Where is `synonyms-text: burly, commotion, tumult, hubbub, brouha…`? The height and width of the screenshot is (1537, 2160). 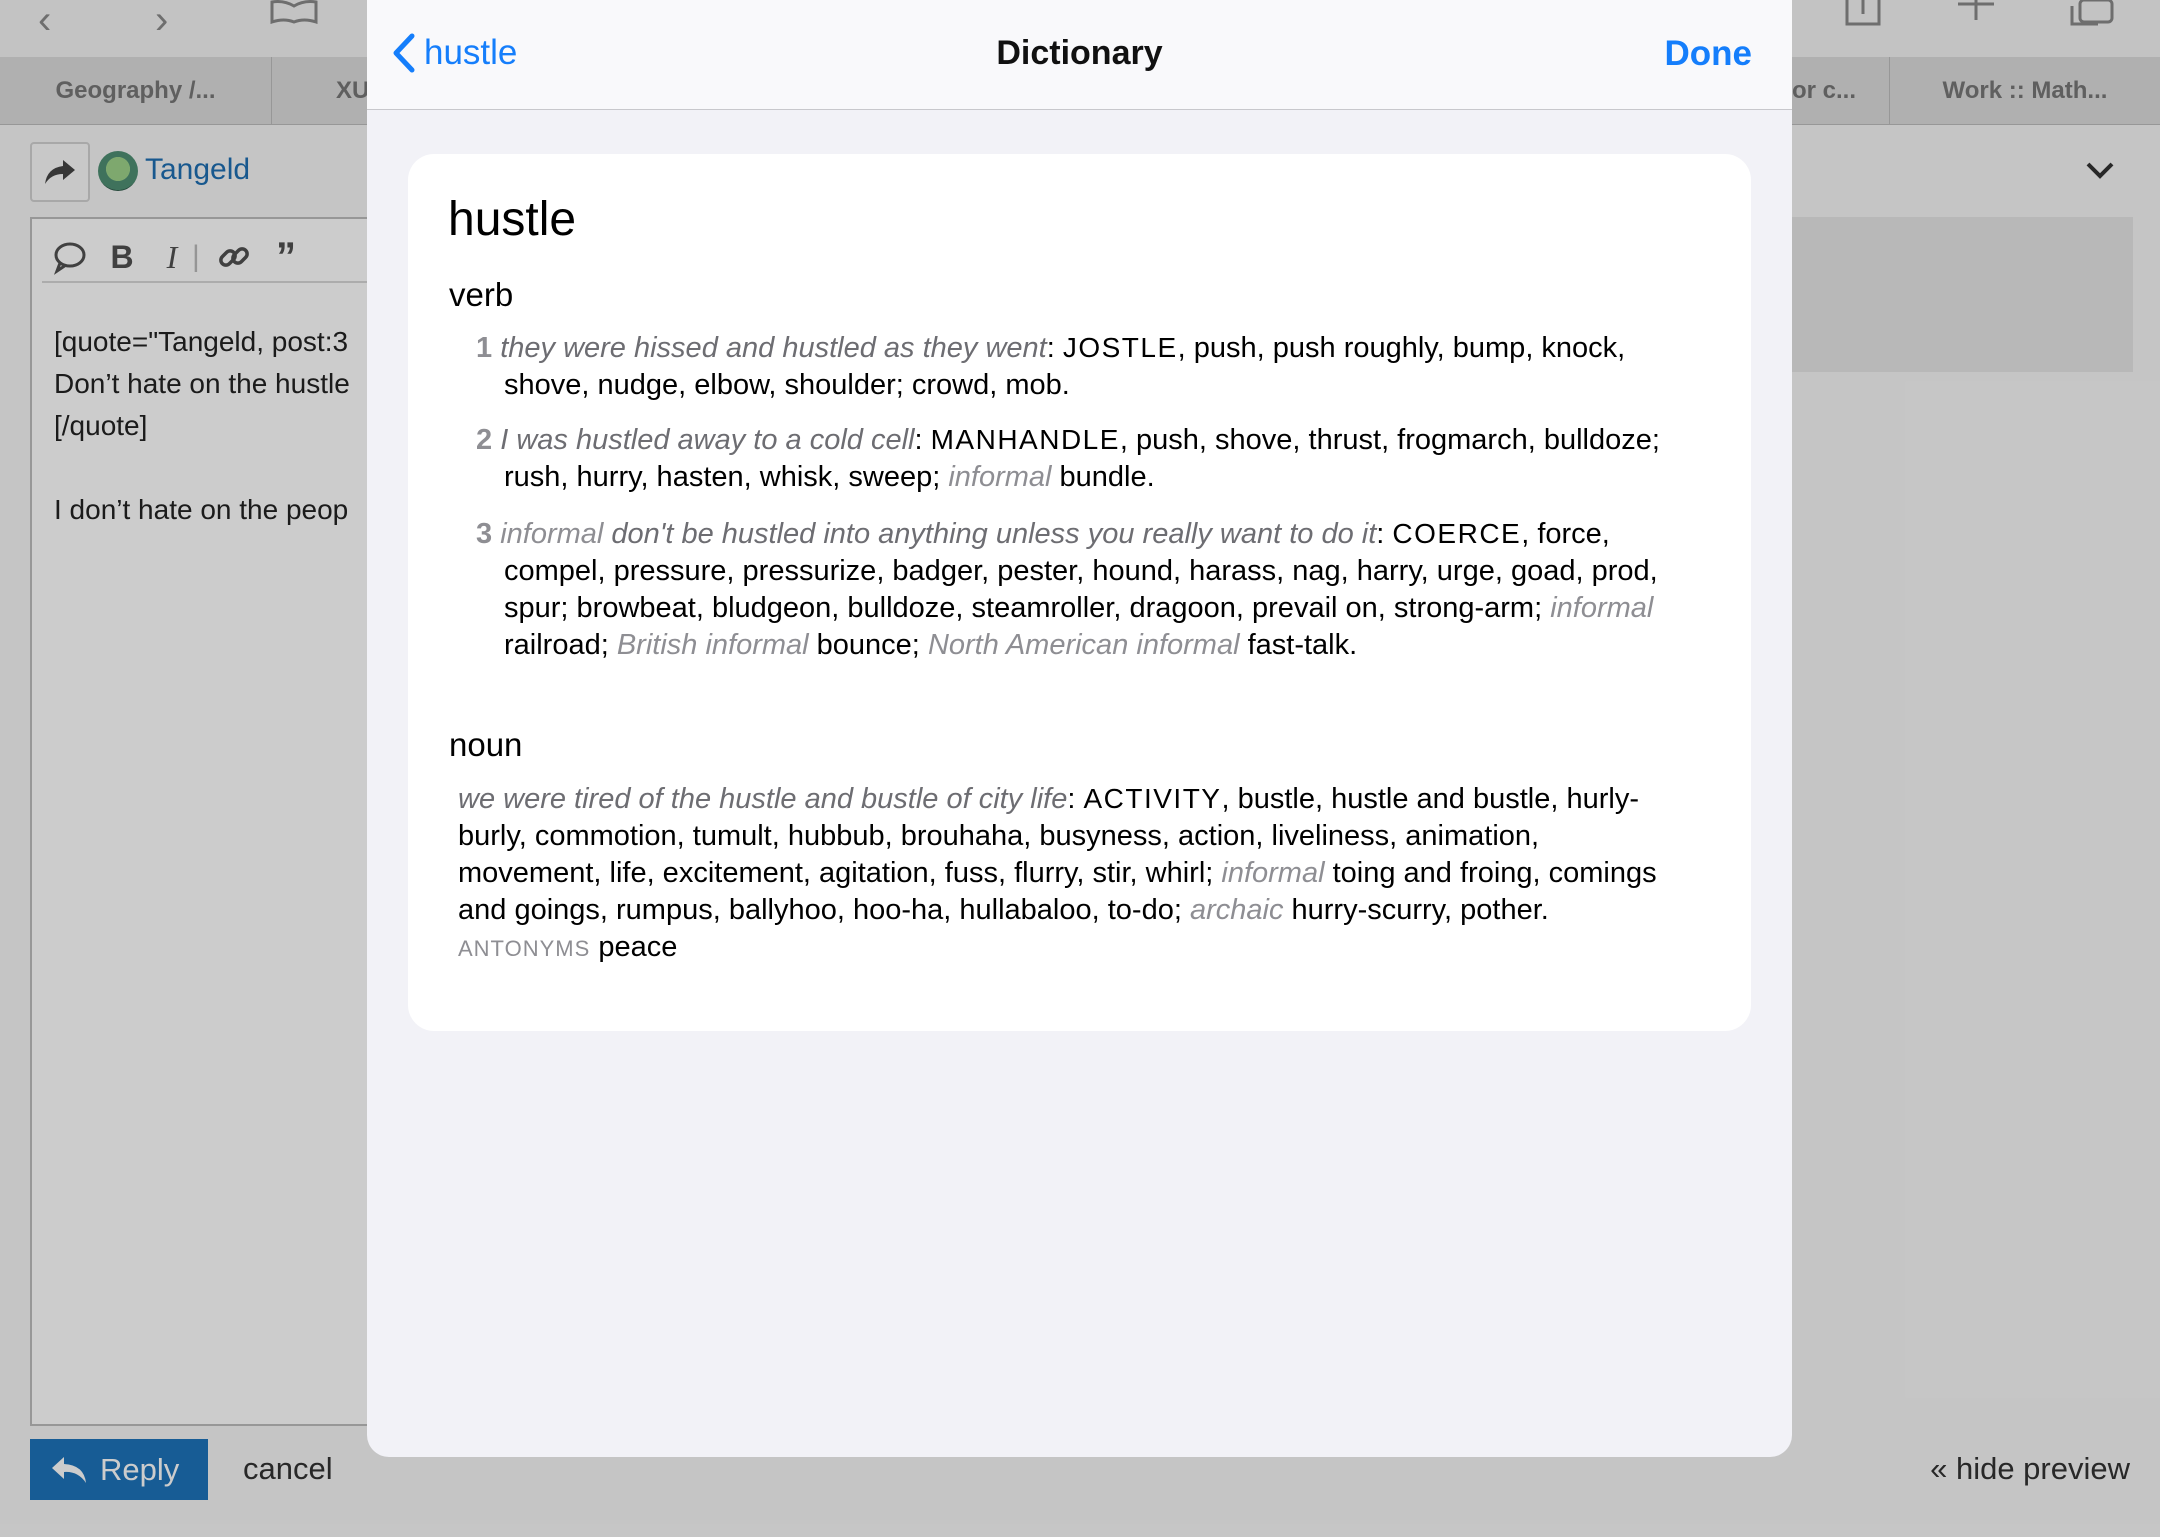 synonyms-text: burly, commotion, tumult, hubbub, brouha… is located at coordinates (999, 836).